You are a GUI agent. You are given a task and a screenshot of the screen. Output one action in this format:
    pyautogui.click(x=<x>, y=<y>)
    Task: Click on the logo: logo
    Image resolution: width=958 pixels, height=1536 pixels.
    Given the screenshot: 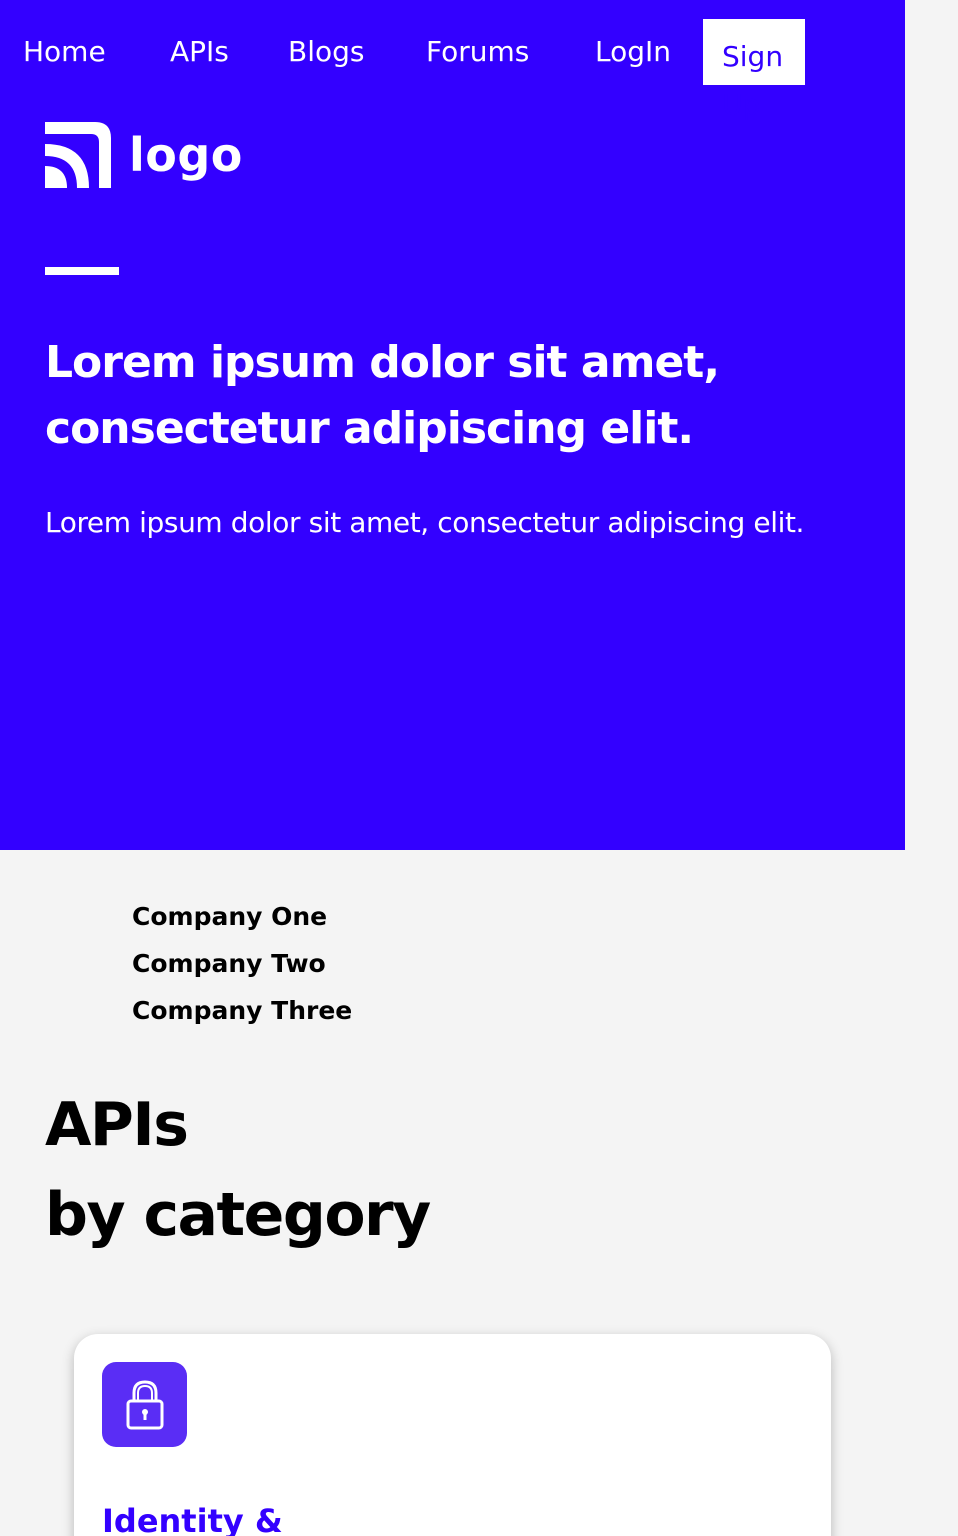 What is the action you would take?
    pyautogui.click(x=144, y=155)
    